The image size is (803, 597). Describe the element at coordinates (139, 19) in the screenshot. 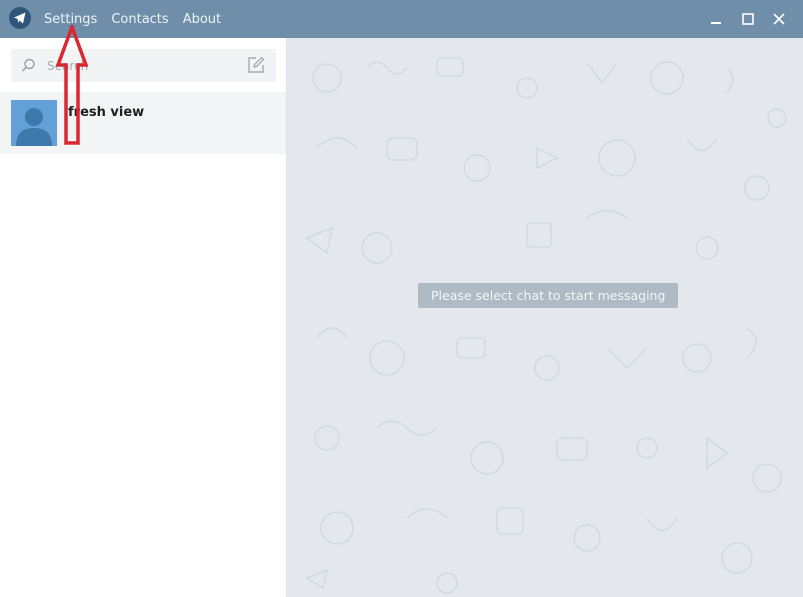

I see `menu-contacts: Contacts` at that location.